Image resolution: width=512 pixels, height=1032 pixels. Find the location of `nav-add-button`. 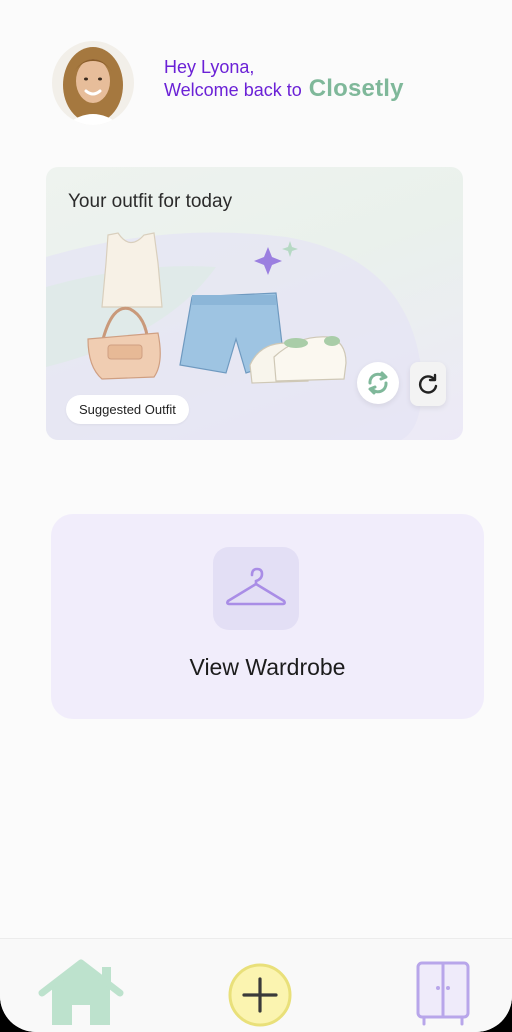

nav-add-button is located at coordinates (260, 995).